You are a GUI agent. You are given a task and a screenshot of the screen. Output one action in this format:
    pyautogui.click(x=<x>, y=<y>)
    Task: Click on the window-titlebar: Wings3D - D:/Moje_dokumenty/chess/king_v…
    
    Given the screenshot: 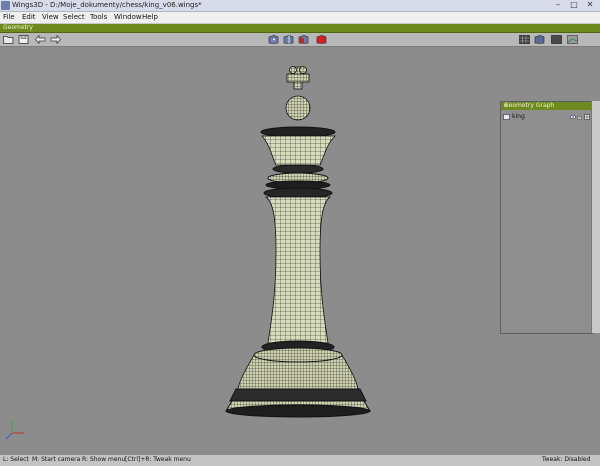 What is the action you would take?
    pyautogui.click(x=300, y=6)
    